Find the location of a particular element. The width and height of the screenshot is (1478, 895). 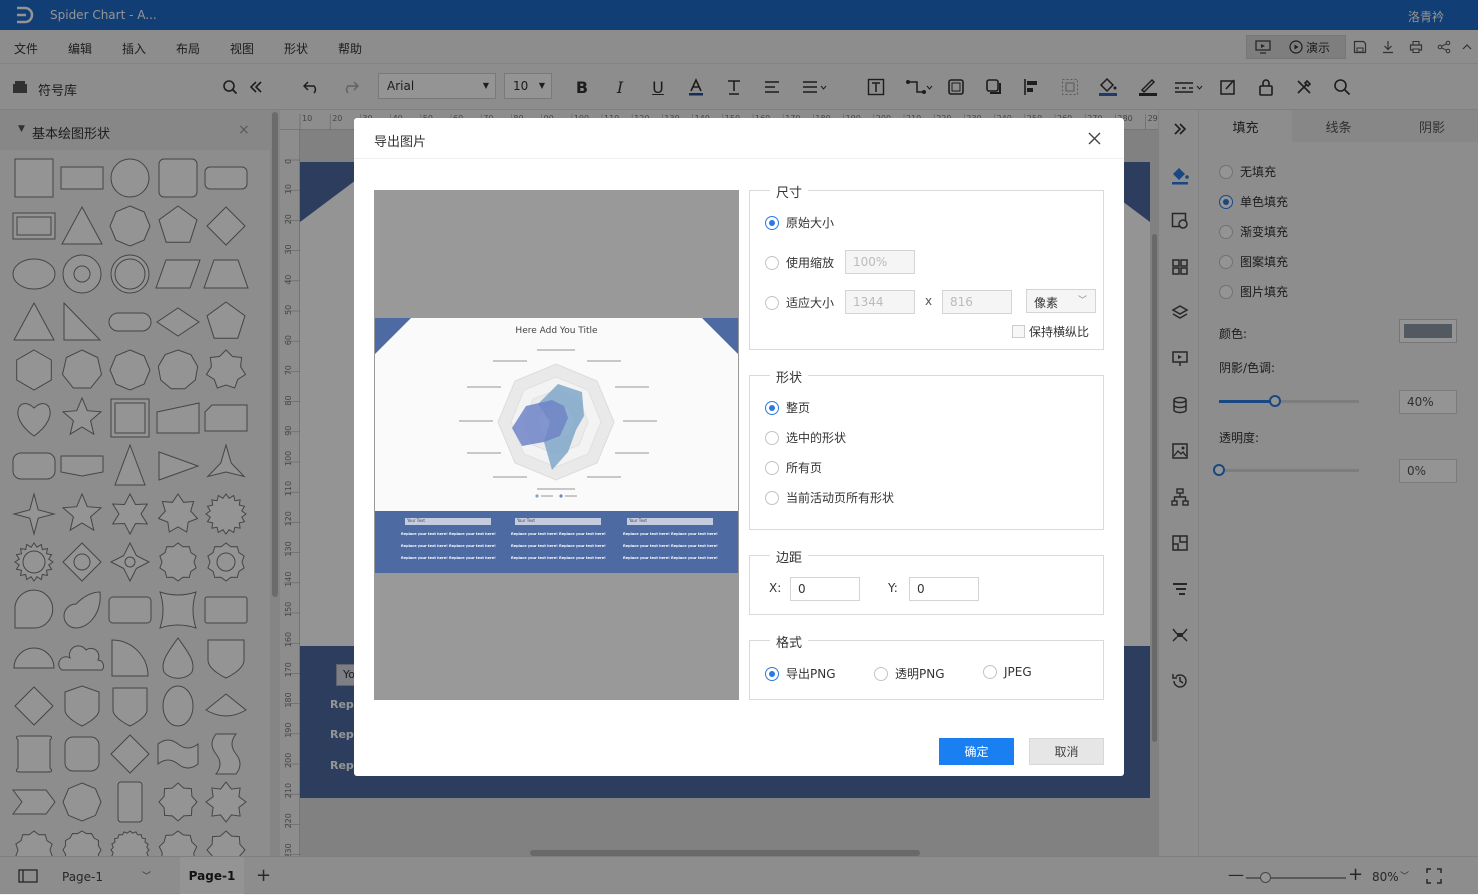

size-fit-radio: 适应大小 is located at coordinates (799, 302).